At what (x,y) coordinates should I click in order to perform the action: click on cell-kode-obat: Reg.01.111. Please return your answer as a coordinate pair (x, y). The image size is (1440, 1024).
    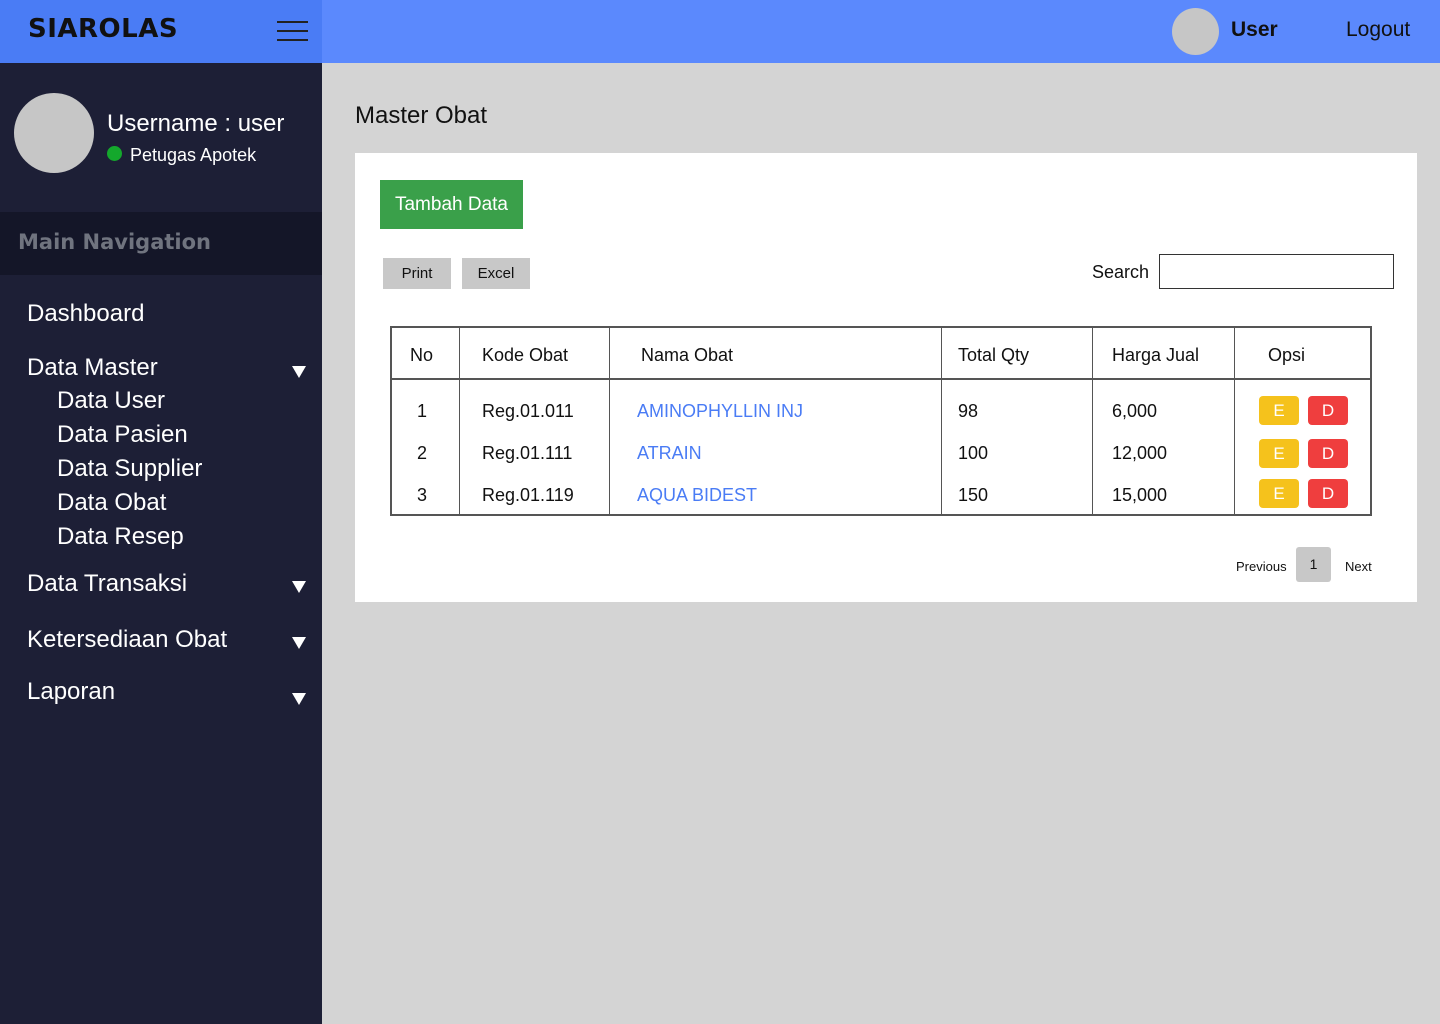
    Looking at the image, I should click on (527, 453).